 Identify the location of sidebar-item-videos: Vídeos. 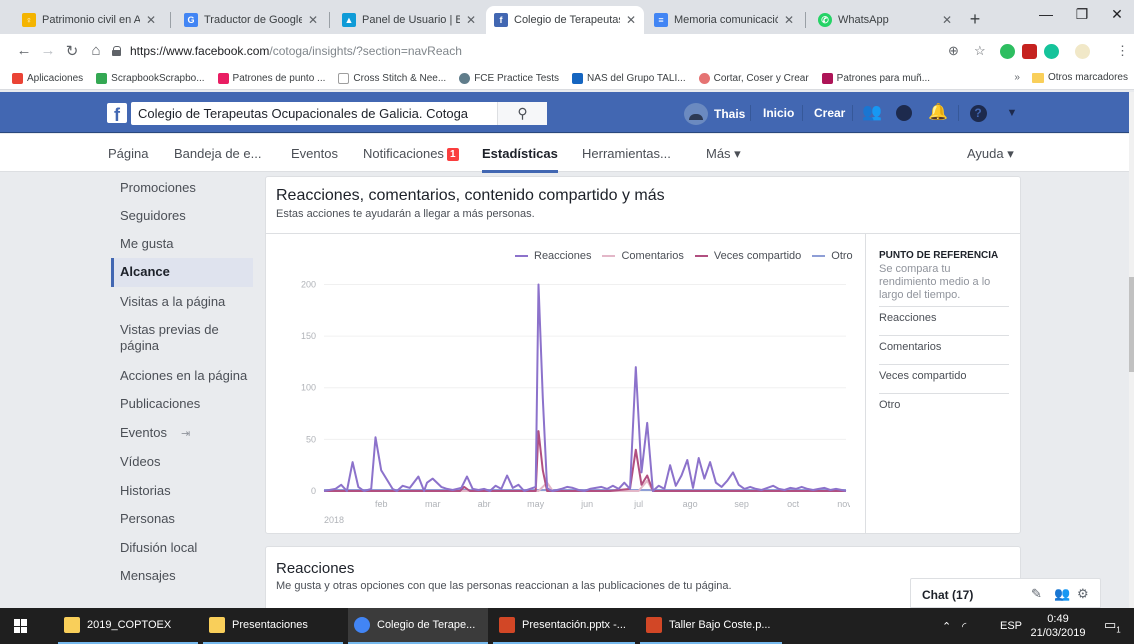
(182, 462).